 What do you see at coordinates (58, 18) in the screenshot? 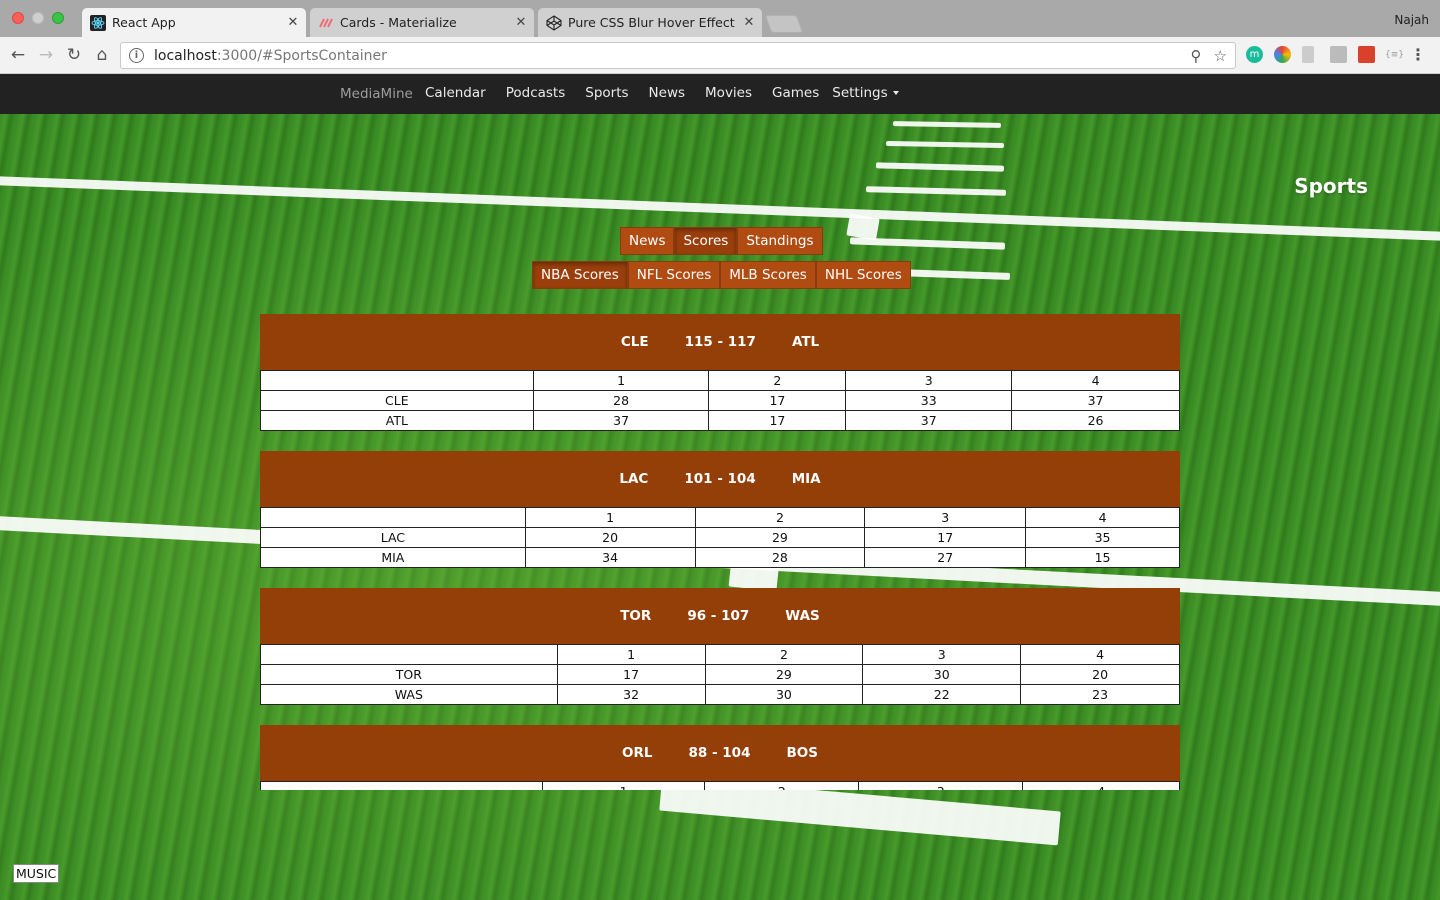
I see `maximize-window-button` at bounding box center [58, 18].